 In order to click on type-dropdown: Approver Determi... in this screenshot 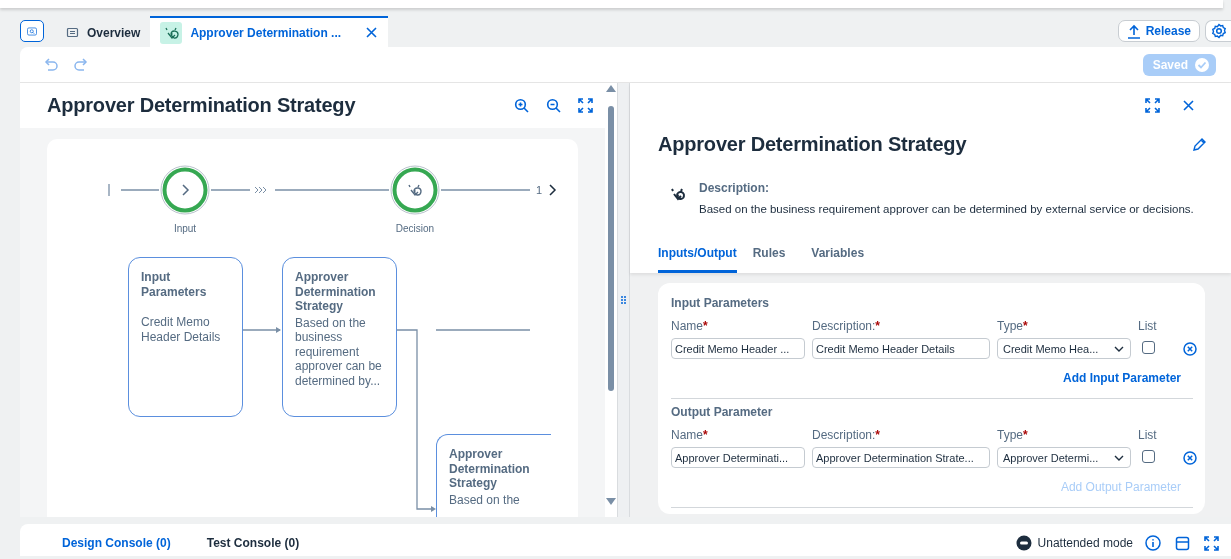, I will do `click(1064, 457)`.